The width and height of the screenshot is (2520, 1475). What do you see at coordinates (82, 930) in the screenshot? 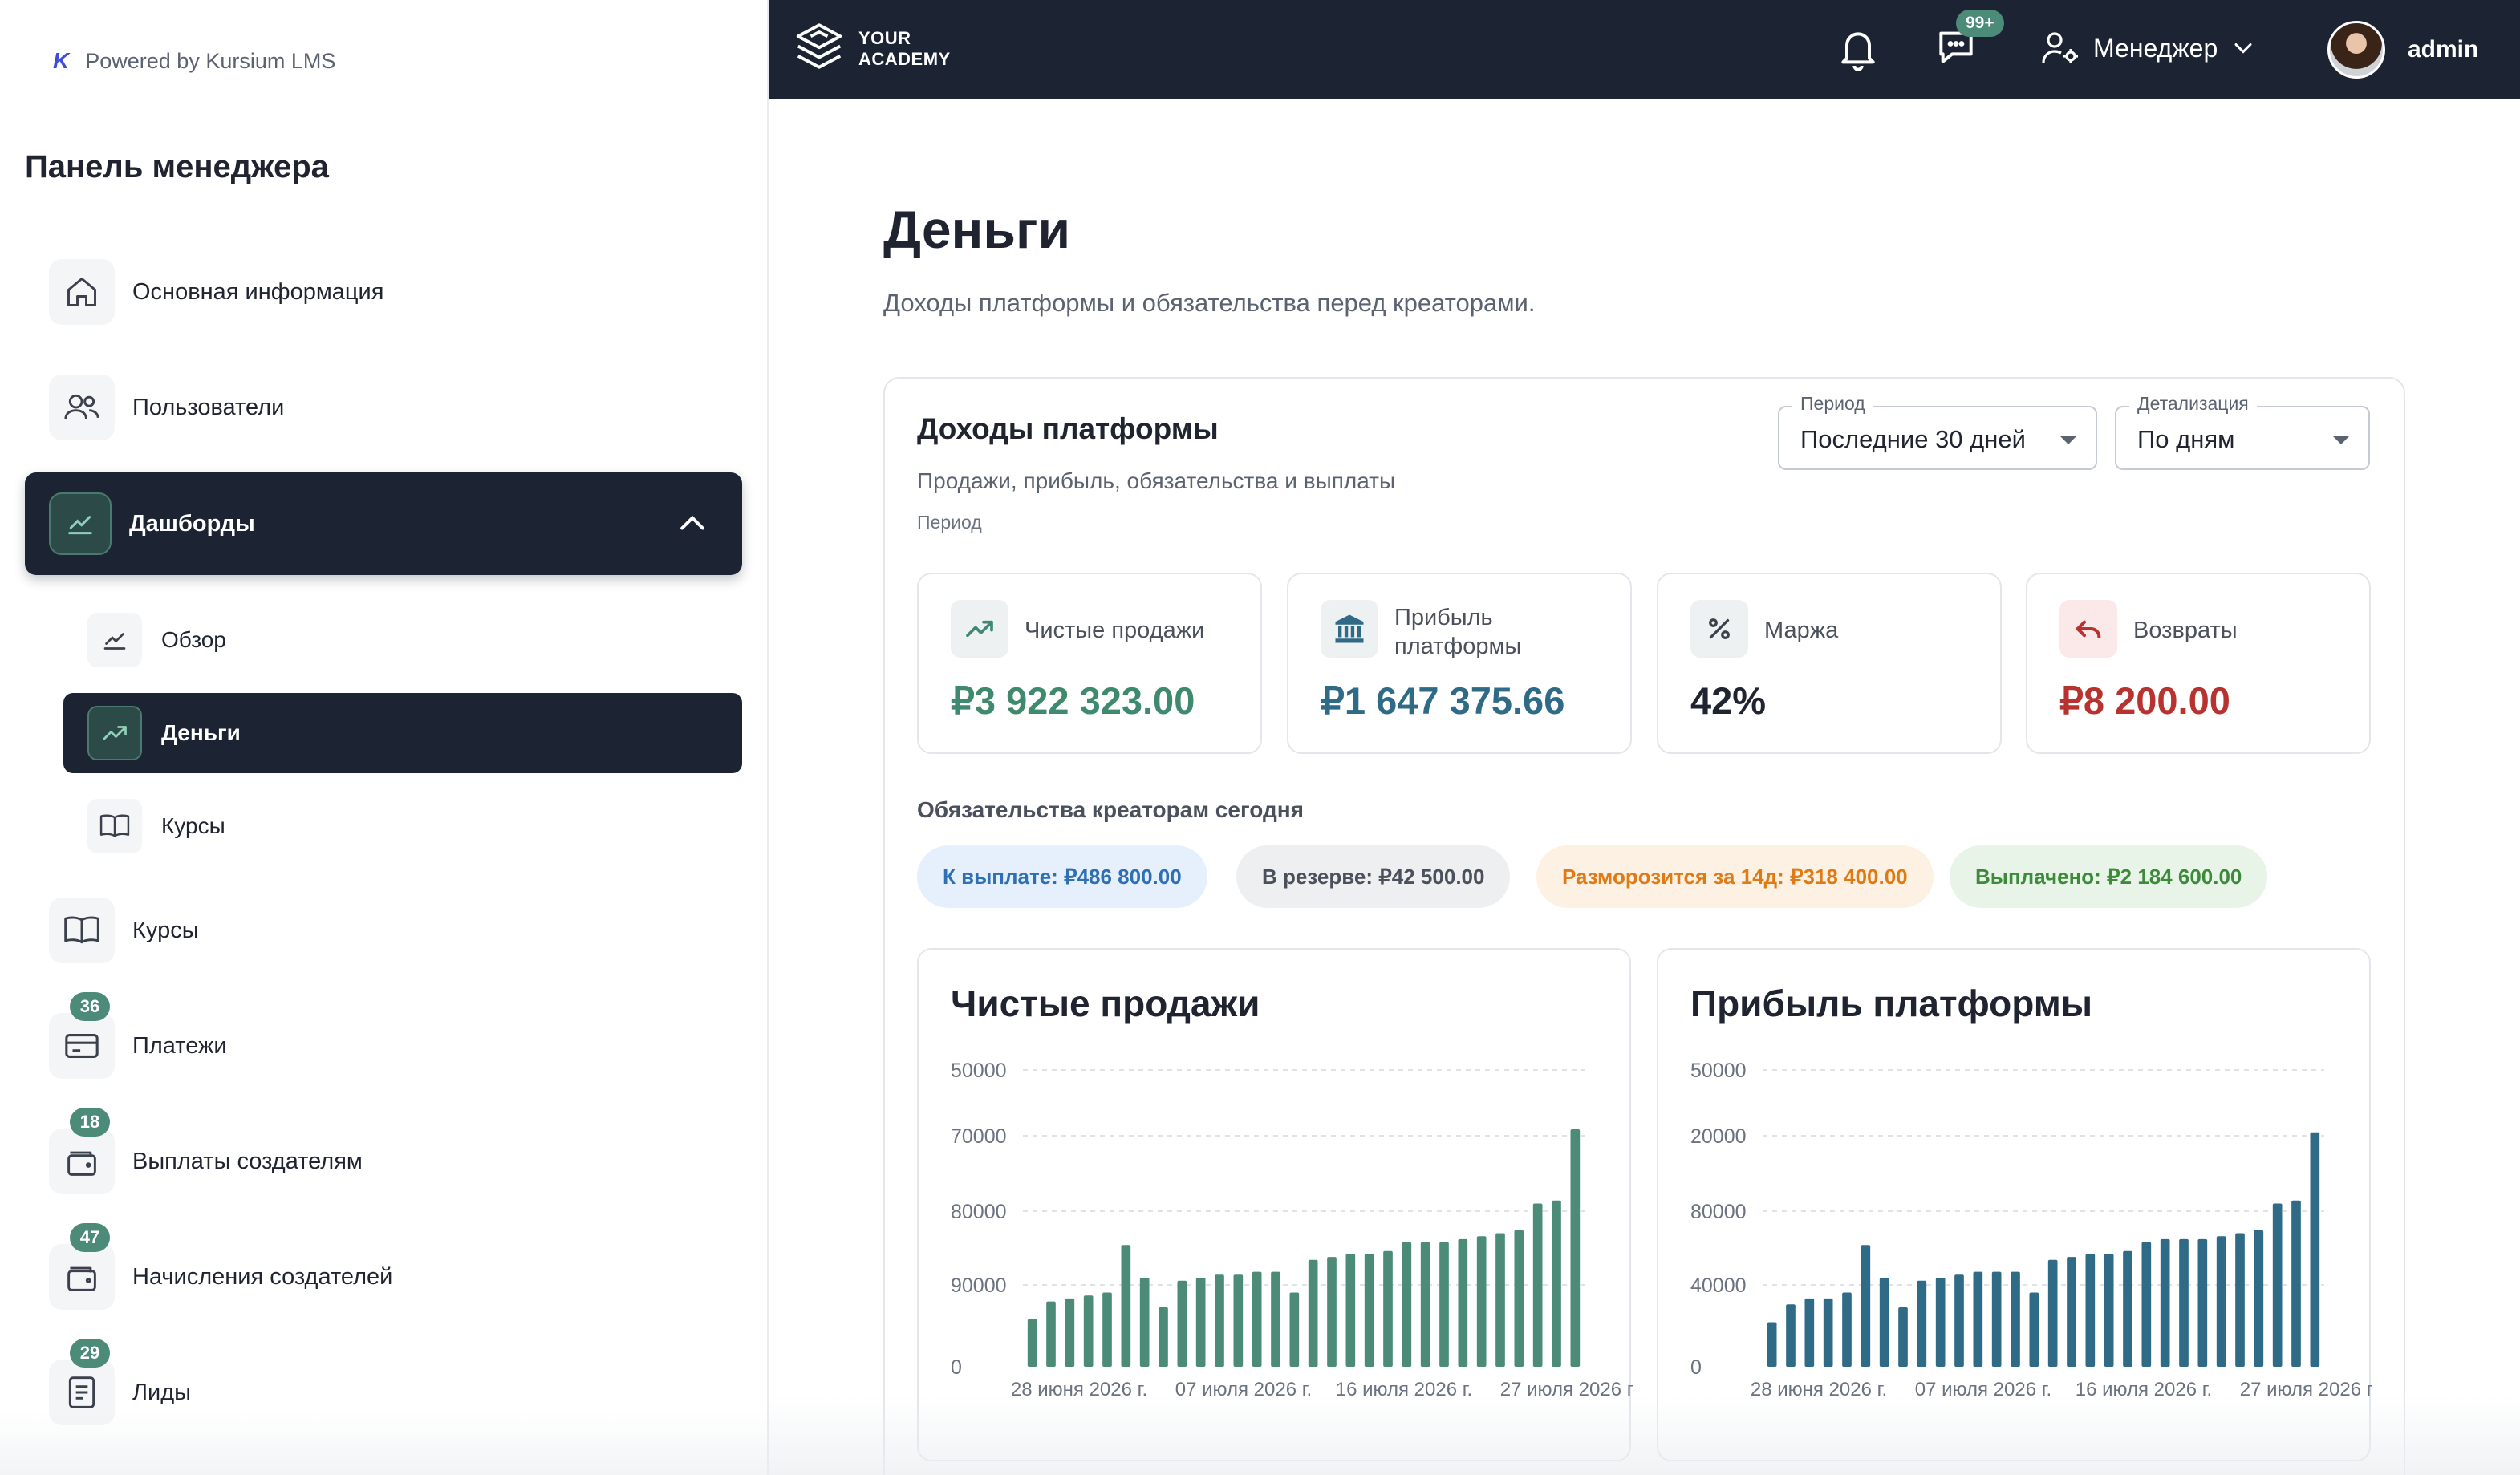
I see `book-icon` at bounding box center [82, 930].